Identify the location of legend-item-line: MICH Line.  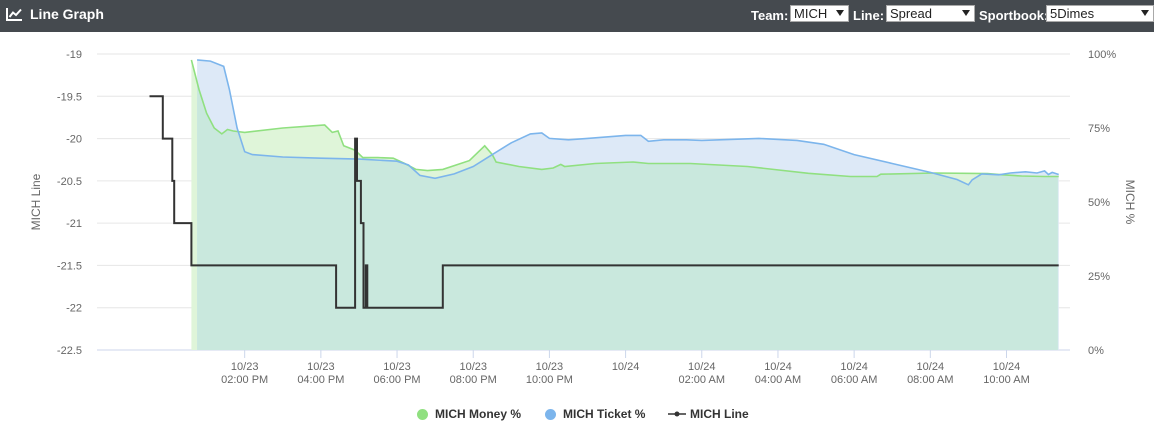
(708, 414).